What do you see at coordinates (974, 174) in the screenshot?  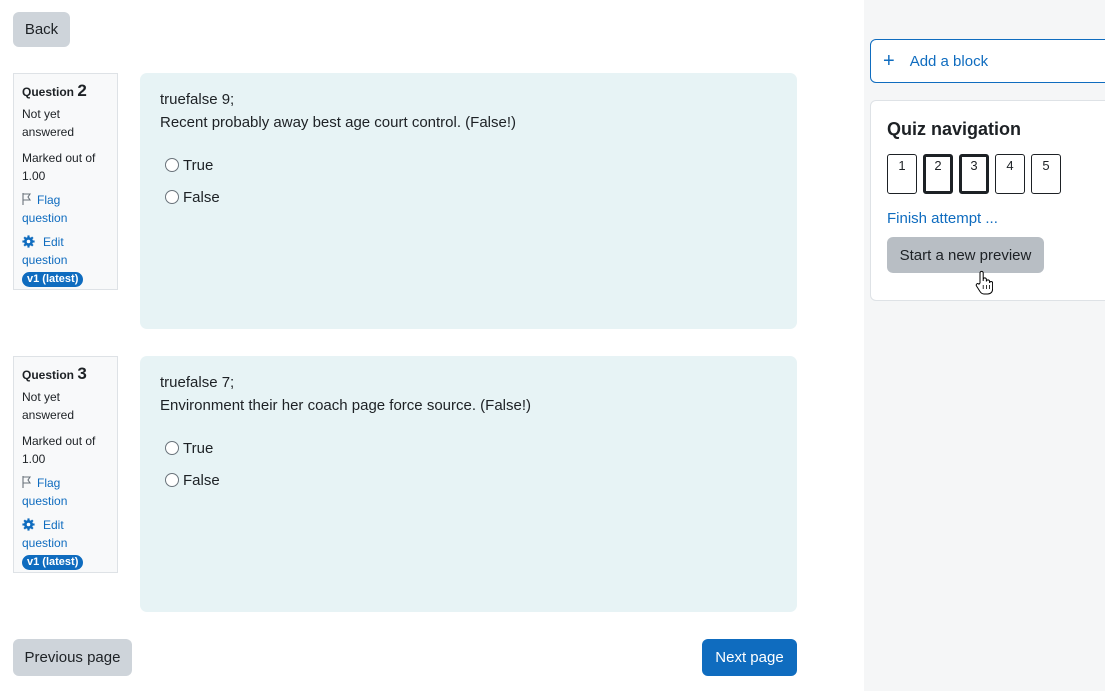 I see `nav-question-3: 3` at bounding box center [974, 174].